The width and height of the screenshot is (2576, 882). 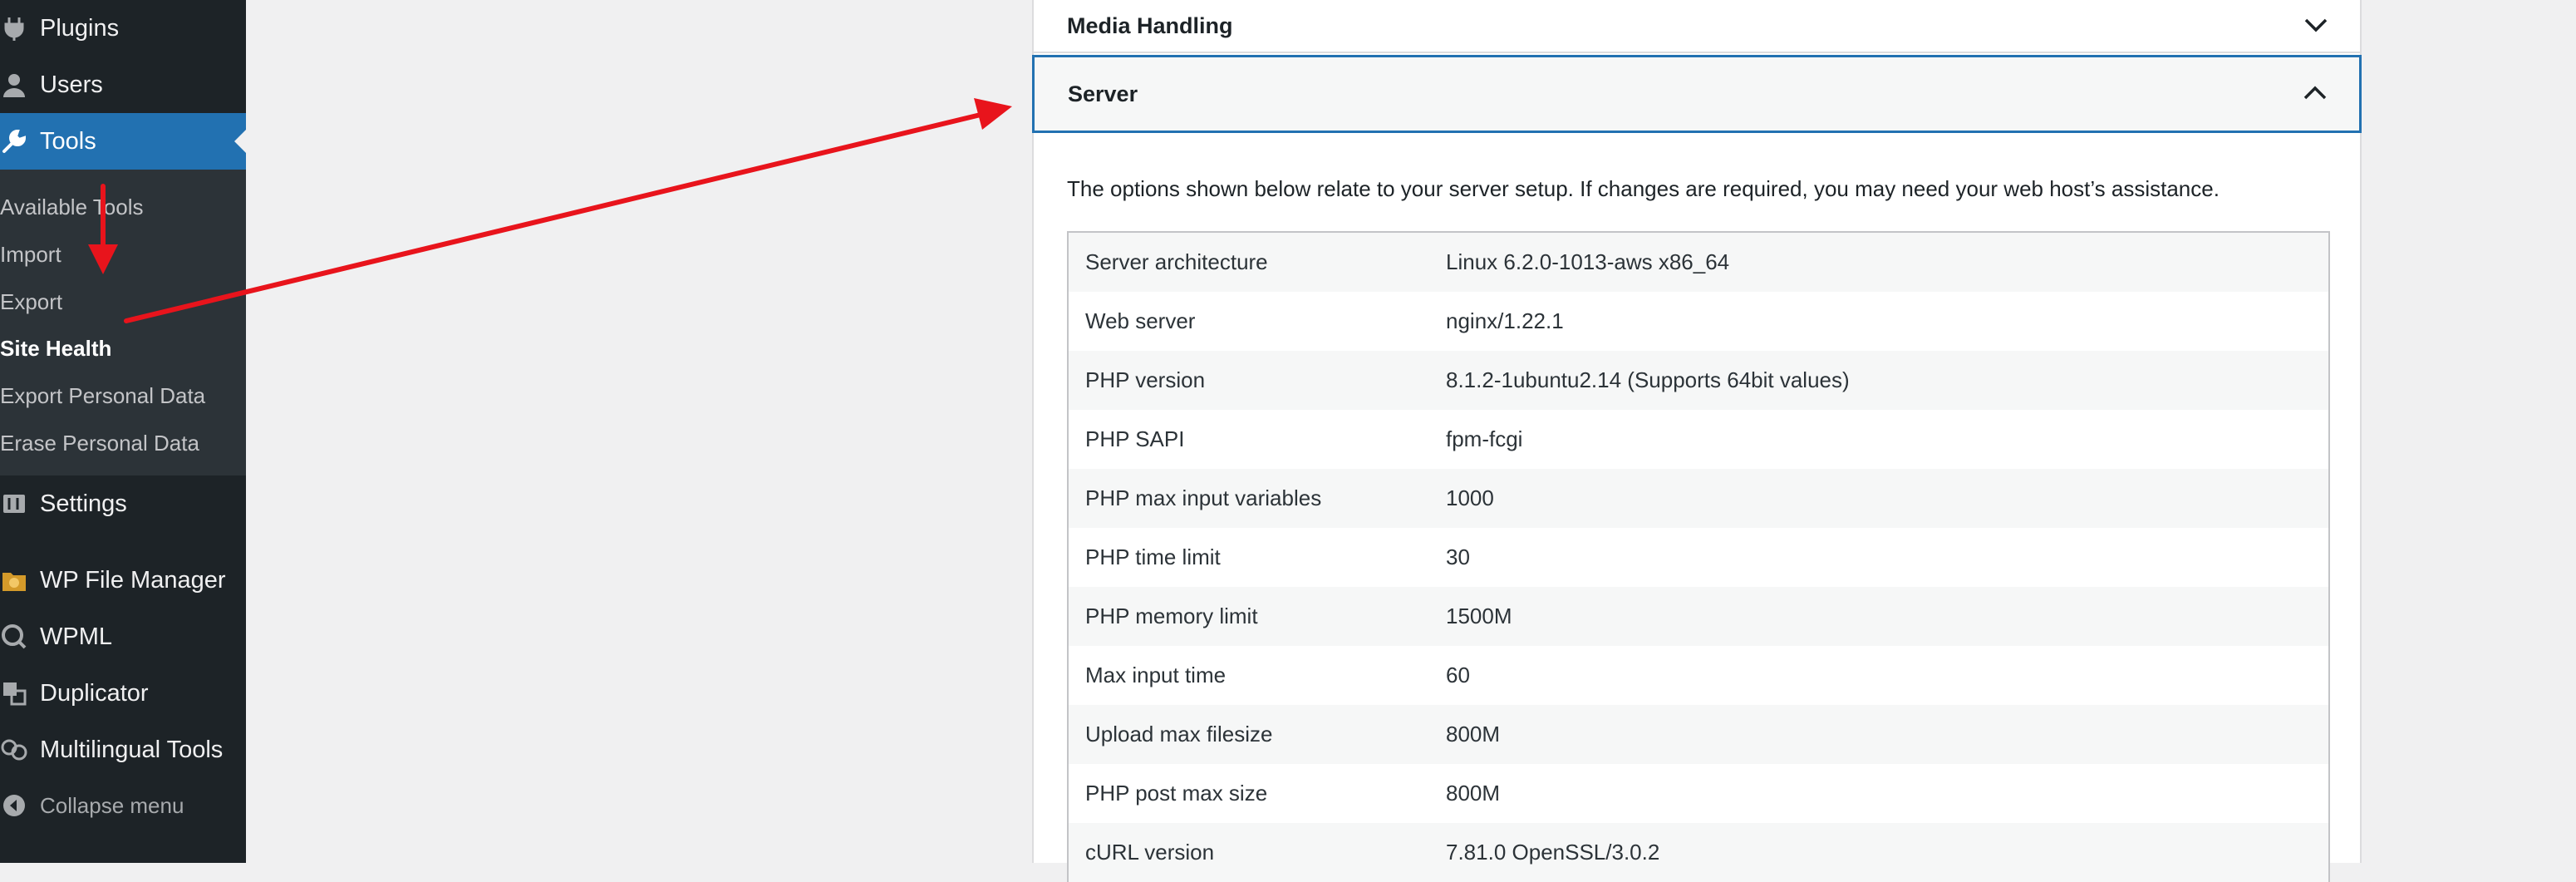 I want to click on row-value: fpm-fcgi, so click(x=1484, y=439).